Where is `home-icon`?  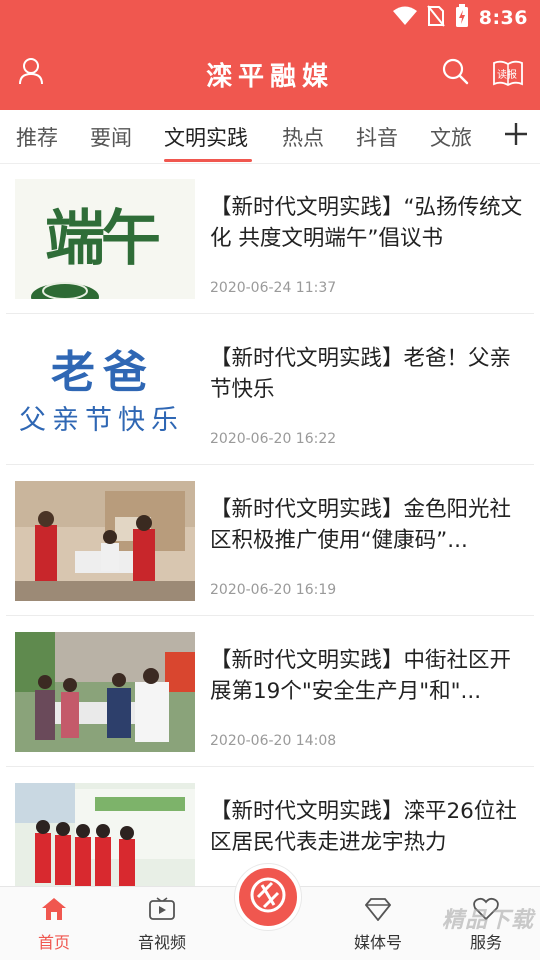 home-icon is located at coordinates (54, 911).